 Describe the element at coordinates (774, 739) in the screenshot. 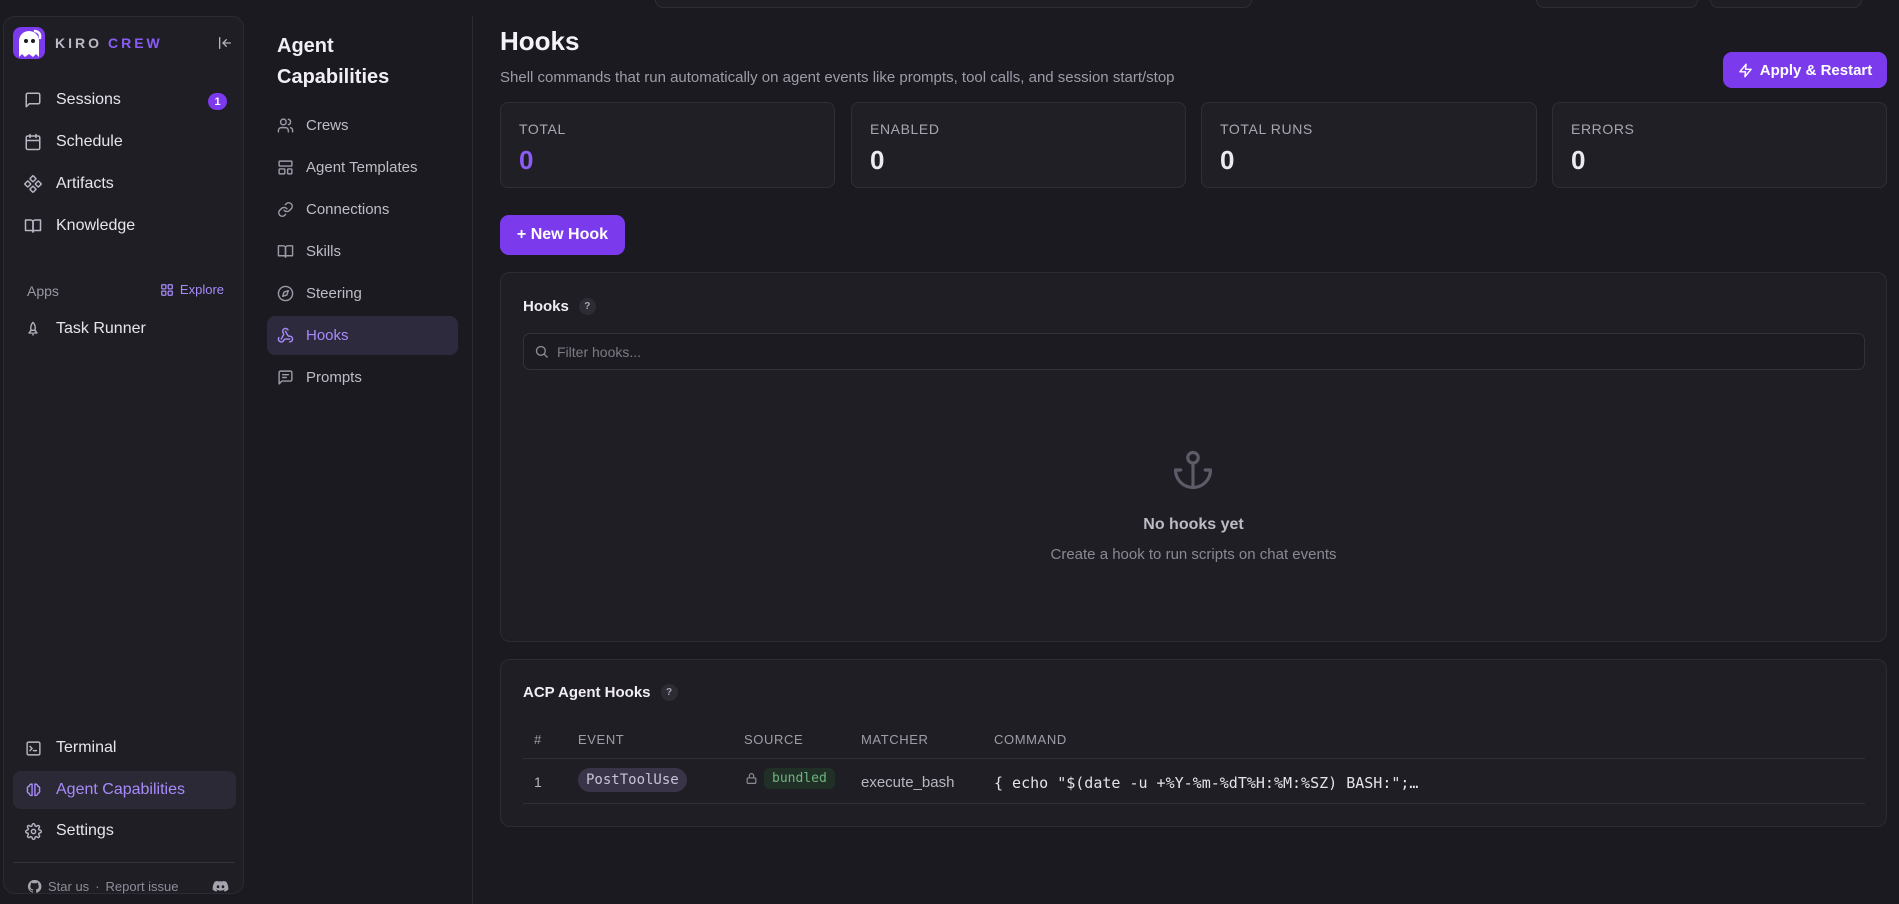

I see `column-header: SOURCE` at that location.